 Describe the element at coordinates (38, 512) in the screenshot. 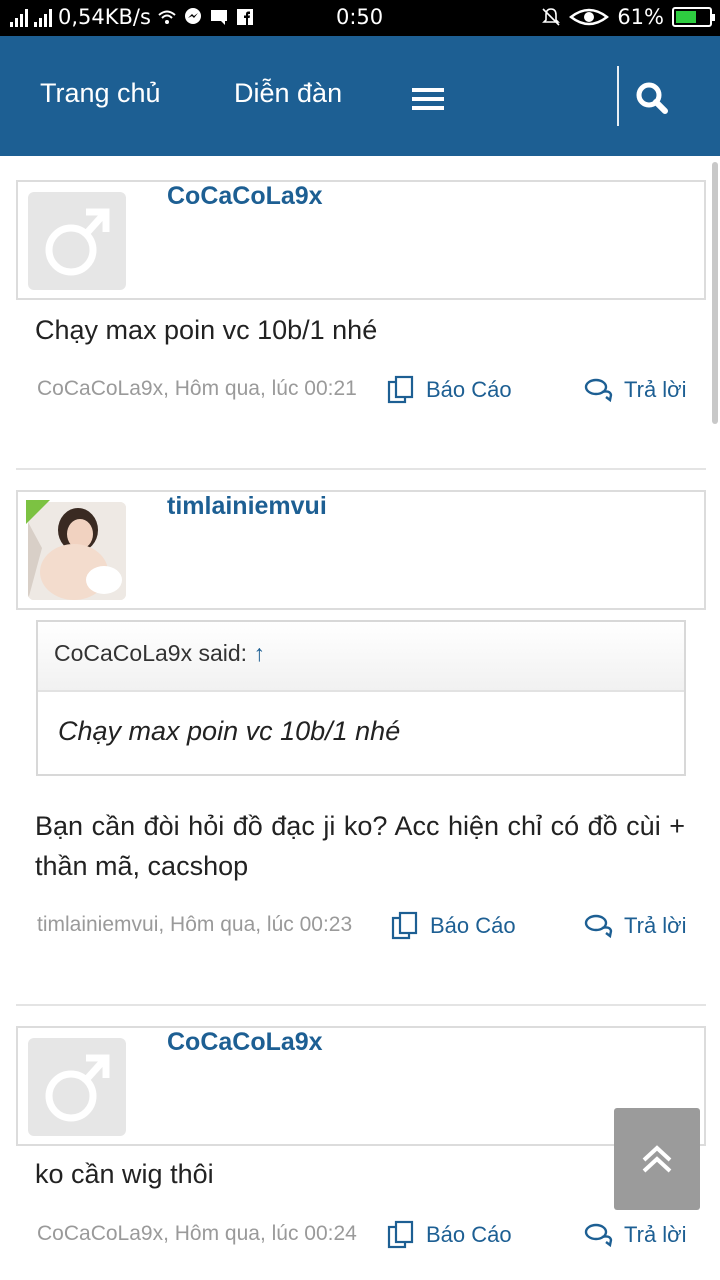

I see `online-indicator` at that location.